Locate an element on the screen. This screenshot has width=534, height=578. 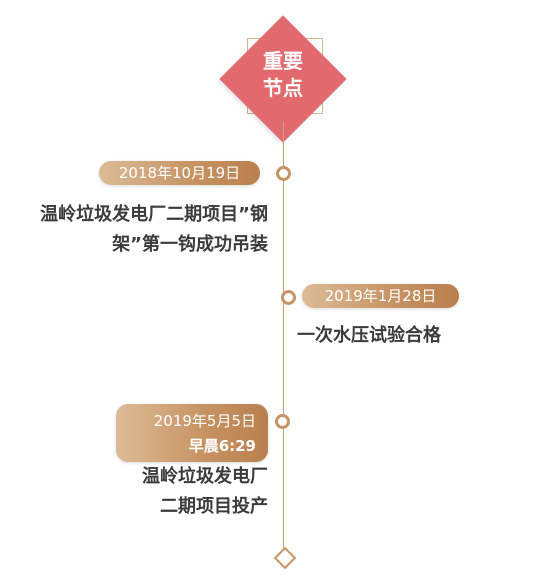
event-3-node is located at coordinates (282, 421).